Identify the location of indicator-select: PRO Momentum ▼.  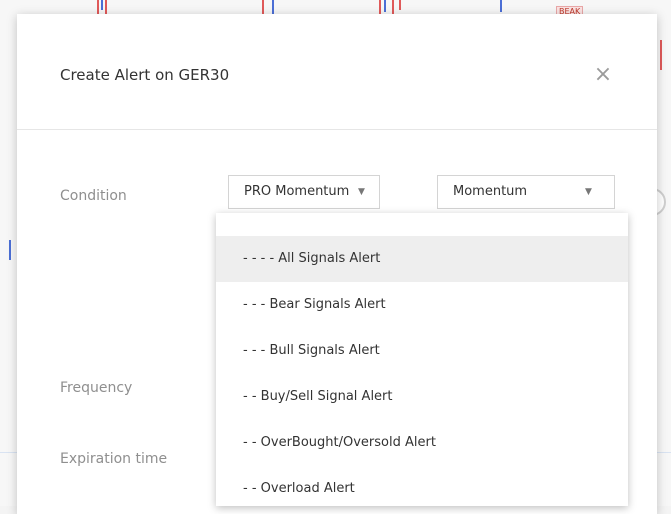
(304, 192).